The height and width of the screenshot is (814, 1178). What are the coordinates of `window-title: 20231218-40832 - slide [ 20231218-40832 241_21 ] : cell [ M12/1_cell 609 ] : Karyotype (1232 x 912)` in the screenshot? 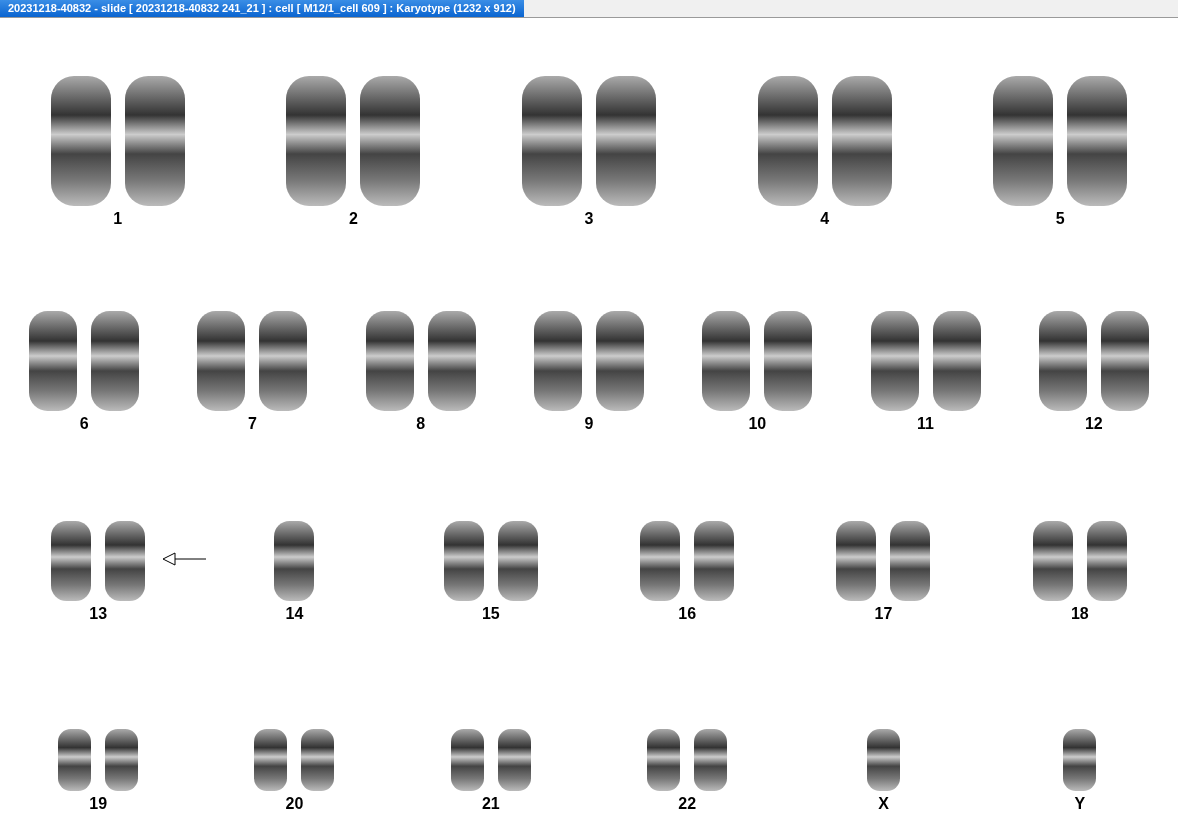 It's located at (262, 8).